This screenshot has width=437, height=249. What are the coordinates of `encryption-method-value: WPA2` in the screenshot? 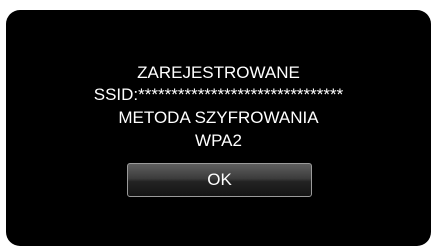 It's located at (218, 140).